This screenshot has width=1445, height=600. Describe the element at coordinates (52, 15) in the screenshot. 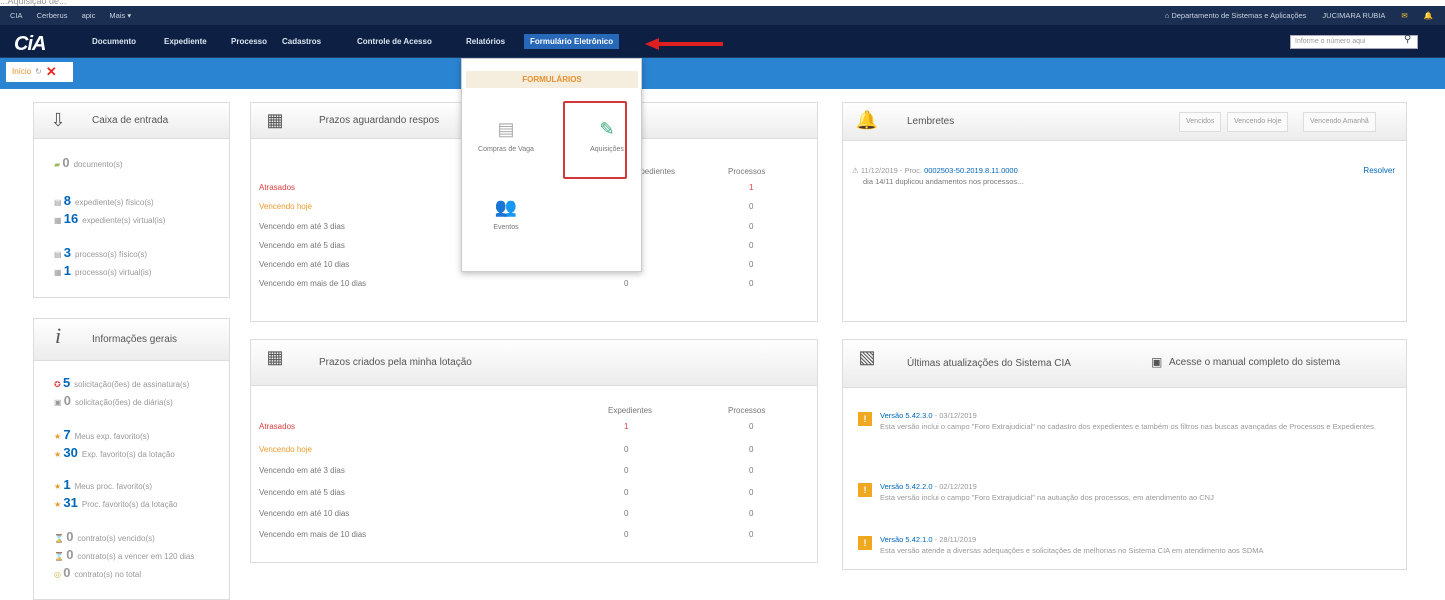

I see `system-cerberus-link: Cerberus` at that location.